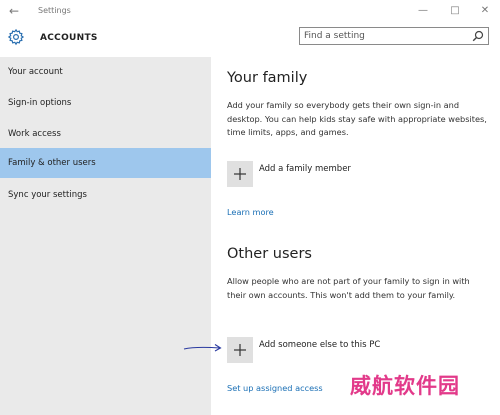  I want to click on sidebar-item-sign-in-options: Sign-in options, so click(105, 103).